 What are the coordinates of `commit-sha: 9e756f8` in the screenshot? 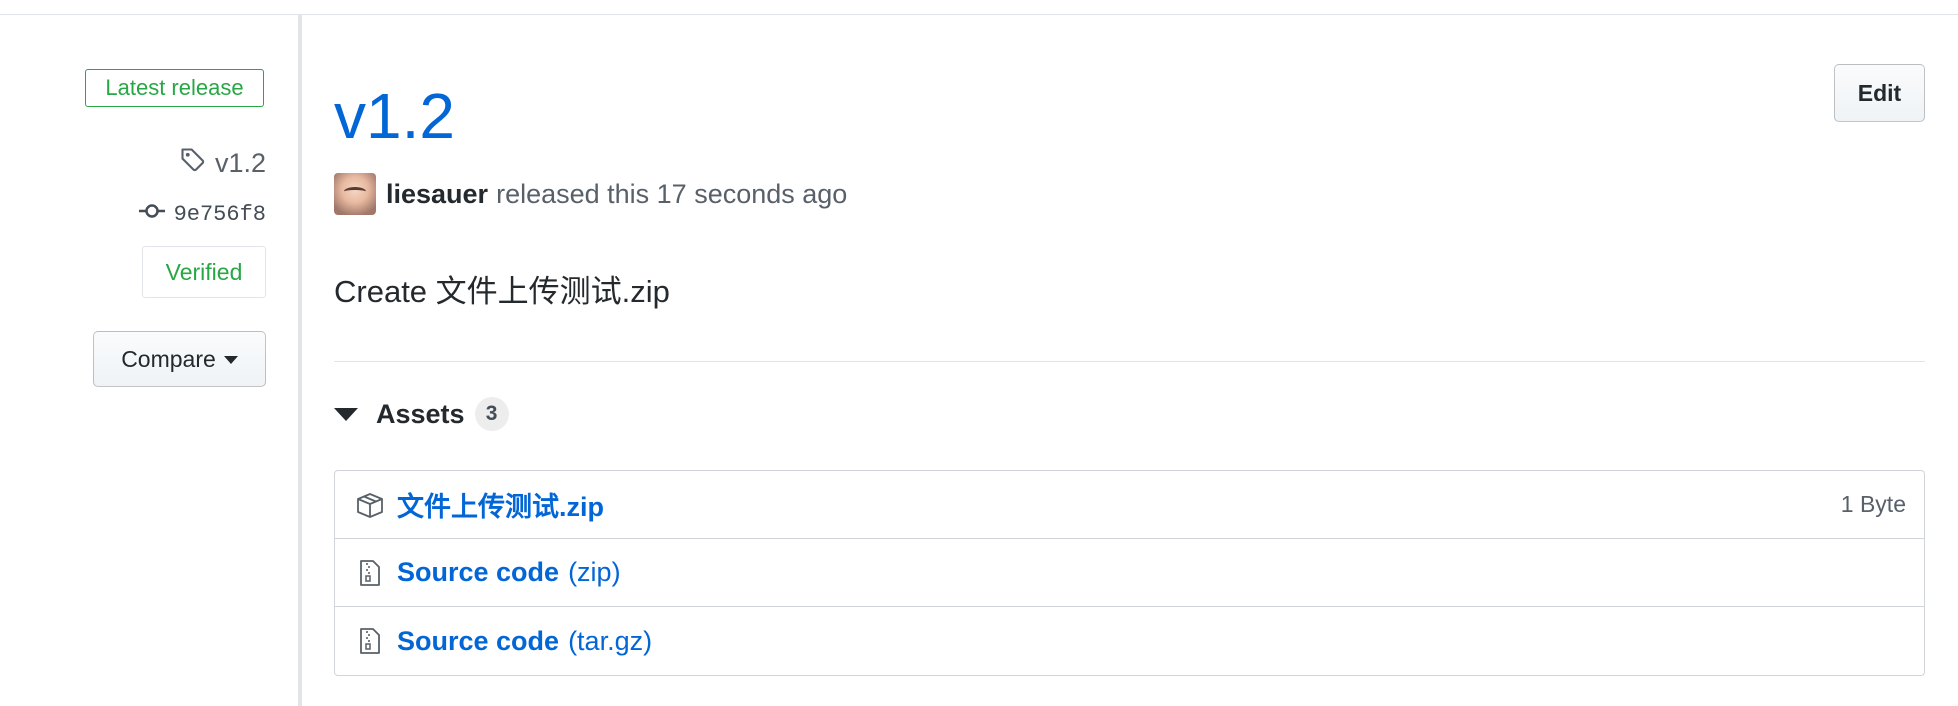 It's located at (219, 214).